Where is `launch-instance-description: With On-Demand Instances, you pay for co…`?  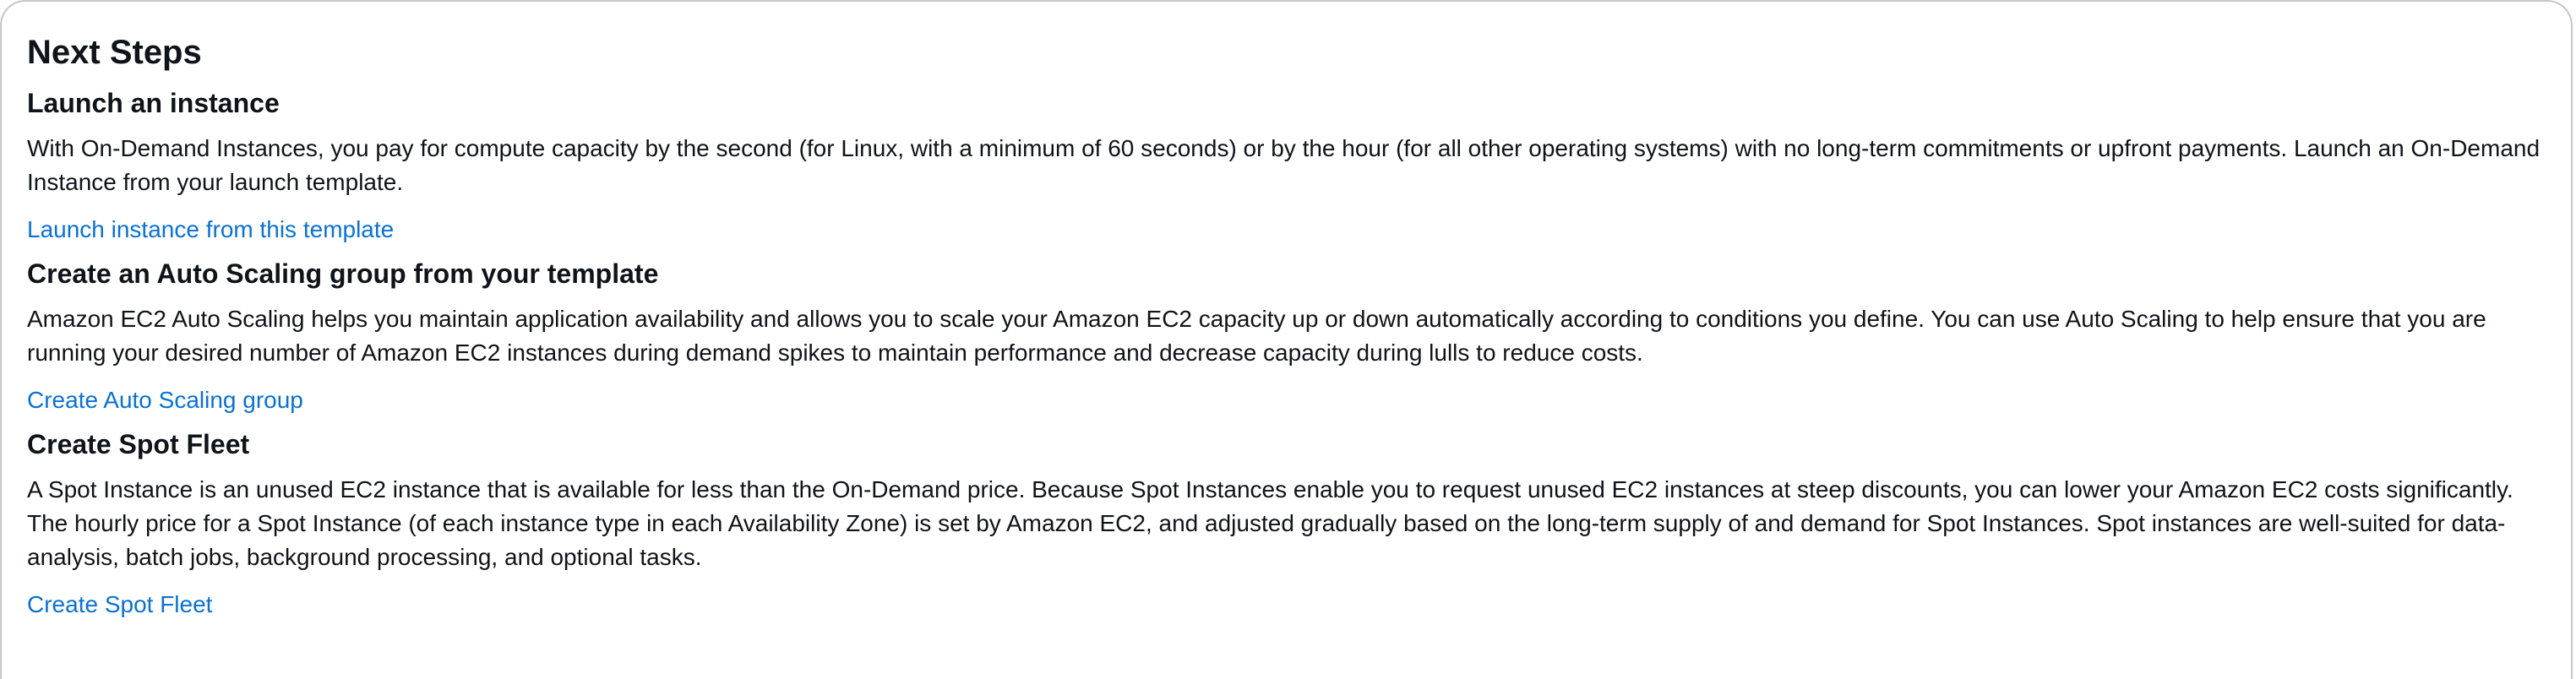 launch-instance-description: With On-Demand Instances, you pay for co… is located at coordinates (1284, 165).